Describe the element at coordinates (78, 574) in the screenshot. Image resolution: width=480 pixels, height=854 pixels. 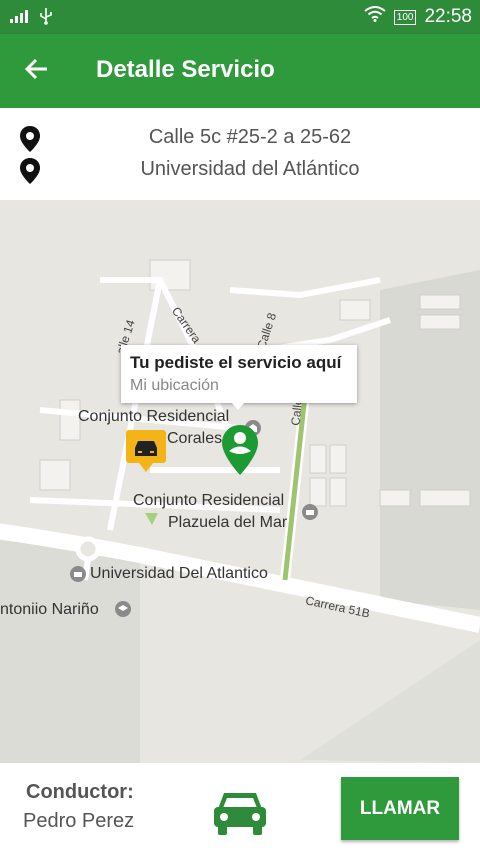
I see `poi-university-icon` at that location.